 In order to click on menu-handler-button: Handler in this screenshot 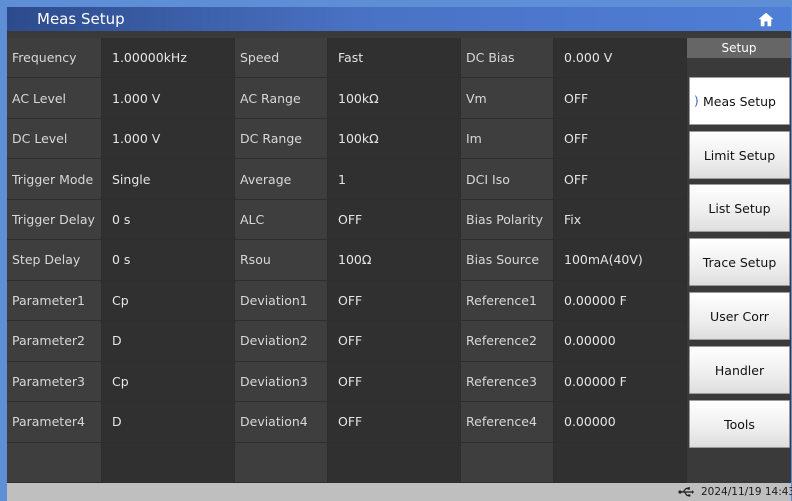, I will do `click(739, 370)`.